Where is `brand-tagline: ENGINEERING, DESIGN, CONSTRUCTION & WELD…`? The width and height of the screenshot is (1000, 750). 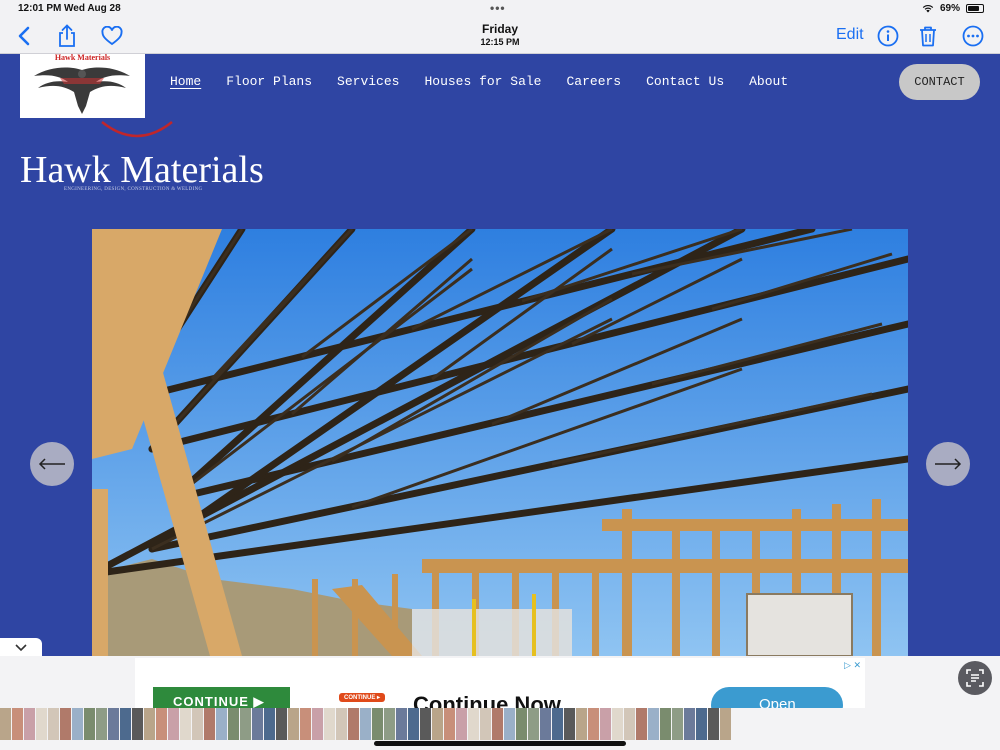
brand-tagline: ENGINEERING, DESIGN, CONSTRUCTION & WELD… is located at coordinates (133, 189).